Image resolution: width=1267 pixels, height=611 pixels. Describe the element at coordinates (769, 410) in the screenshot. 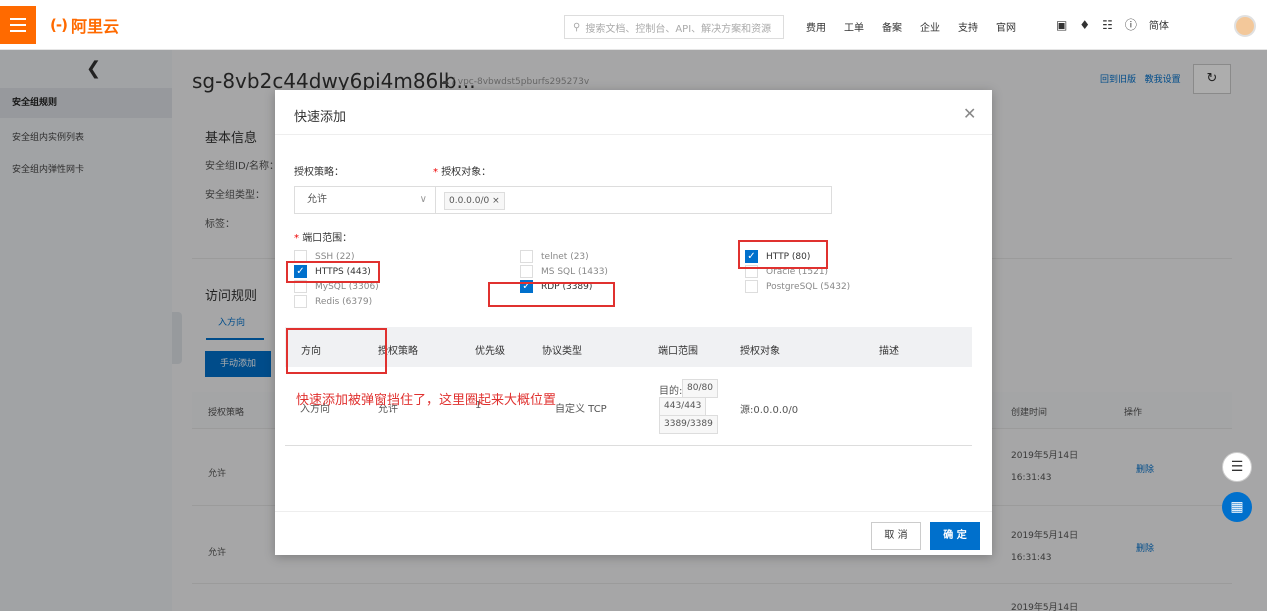

I see `row-target: 源:0.0.0.0/0` at that location.